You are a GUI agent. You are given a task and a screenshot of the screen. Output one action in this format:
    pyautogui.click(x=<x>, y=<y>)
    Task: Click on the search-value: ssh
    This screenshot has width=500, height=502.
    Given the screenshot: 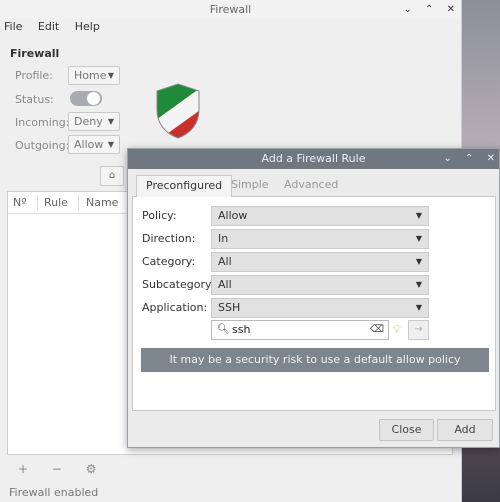 What is the action you would take?
    pyautogui.click(x=241, y=329)
    